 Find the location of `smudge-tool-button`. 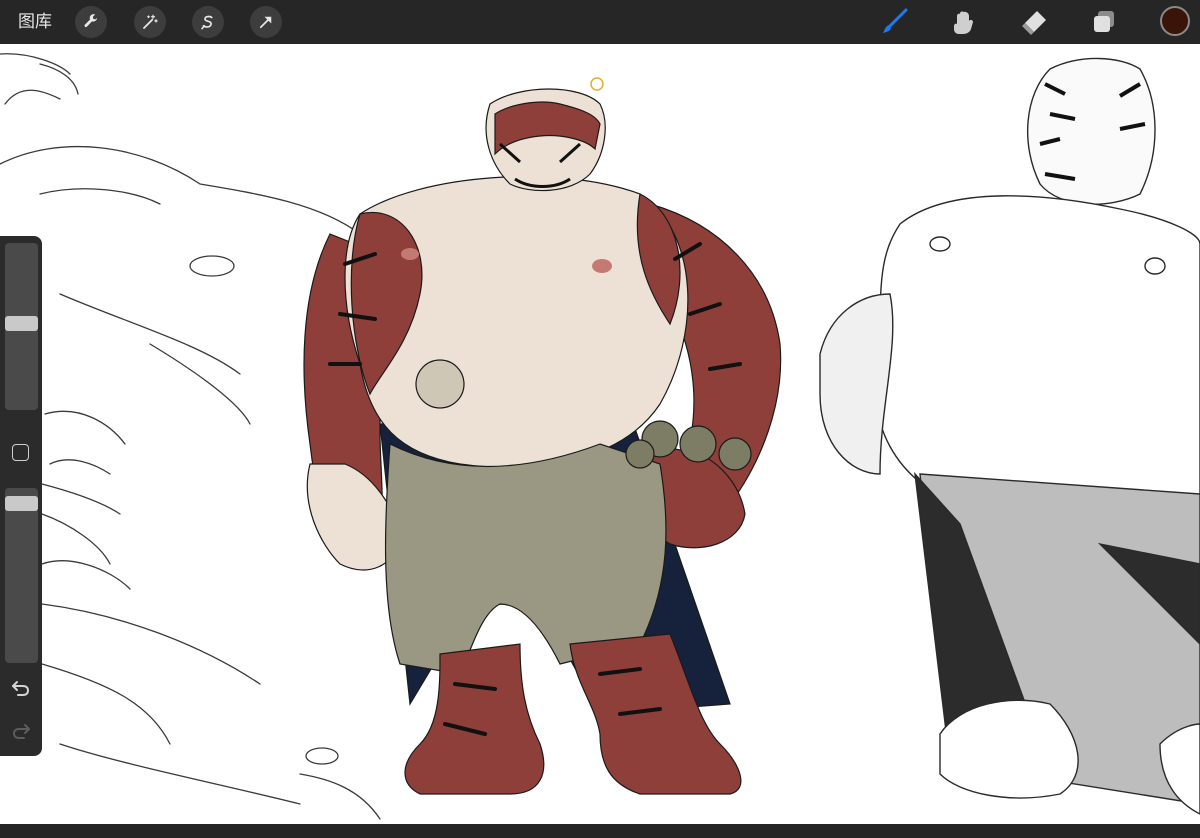

smudge-tool-button is located at coordinates (963, 22).